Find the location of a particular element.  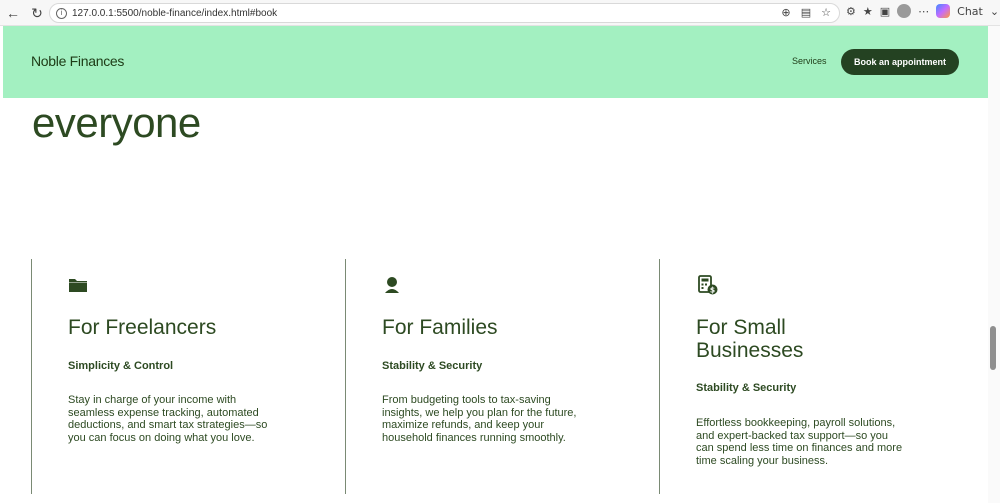

site-info-icon: i is located at coordinates (61, 13).